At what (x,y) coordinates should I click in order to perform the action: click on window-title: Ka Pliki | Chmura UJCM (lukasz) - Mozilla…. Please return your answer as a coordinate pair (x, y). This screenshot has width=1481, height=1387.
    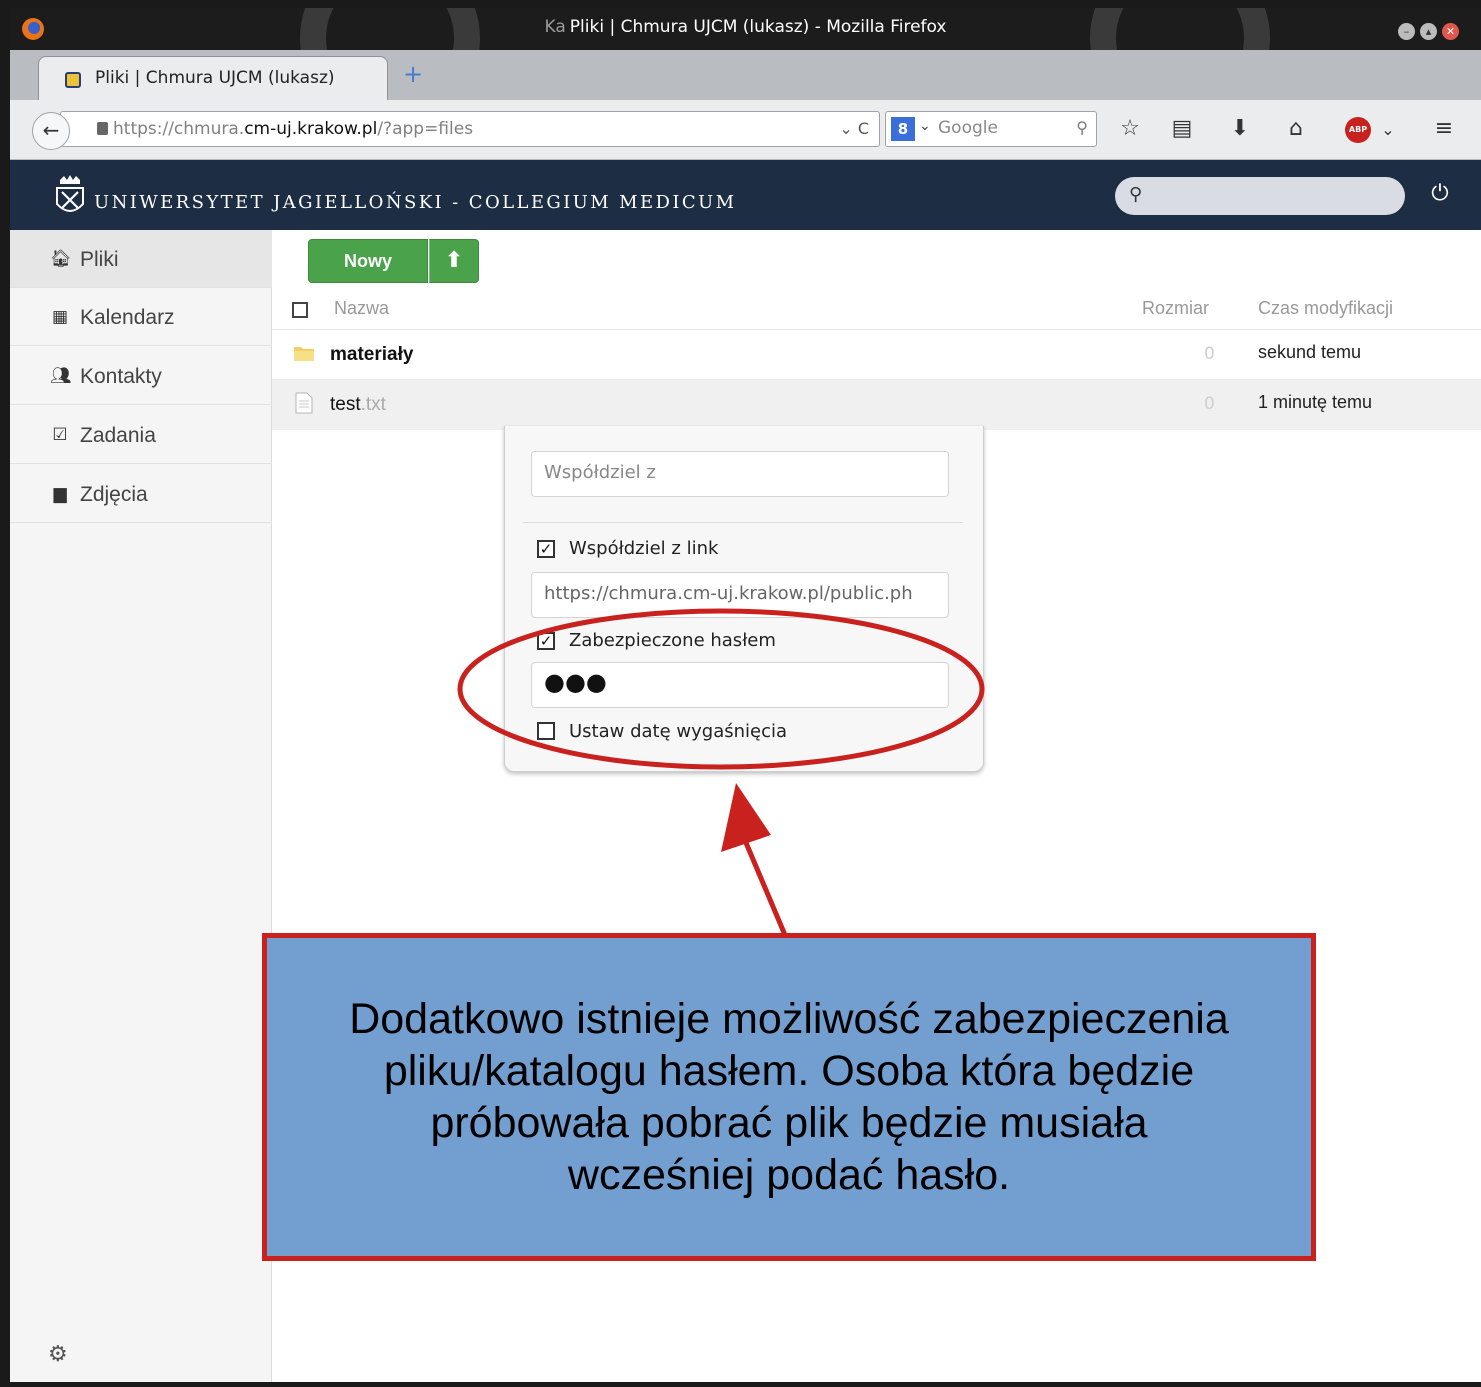
    Looking at the image, I should click on (745, 27).